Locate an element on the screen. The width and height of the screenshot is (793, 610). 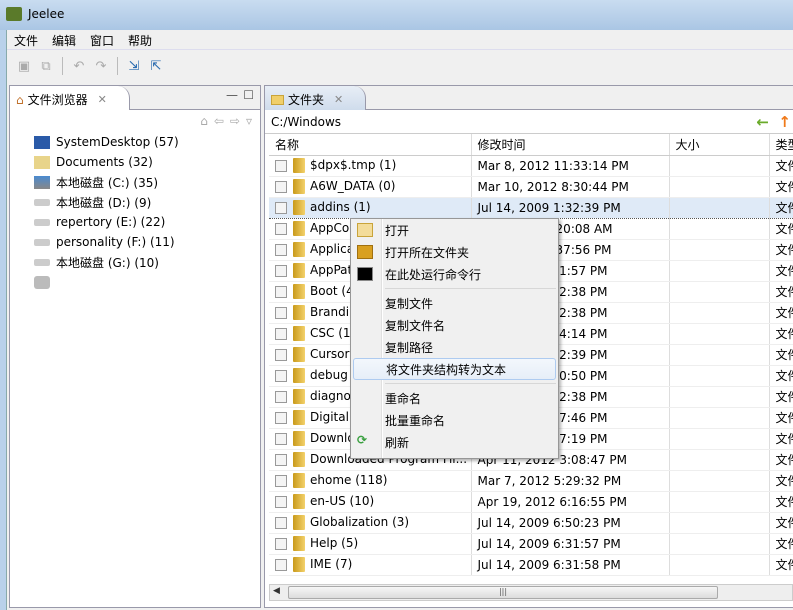
back-icon: ⇦ is located at coordinates (219, 121).